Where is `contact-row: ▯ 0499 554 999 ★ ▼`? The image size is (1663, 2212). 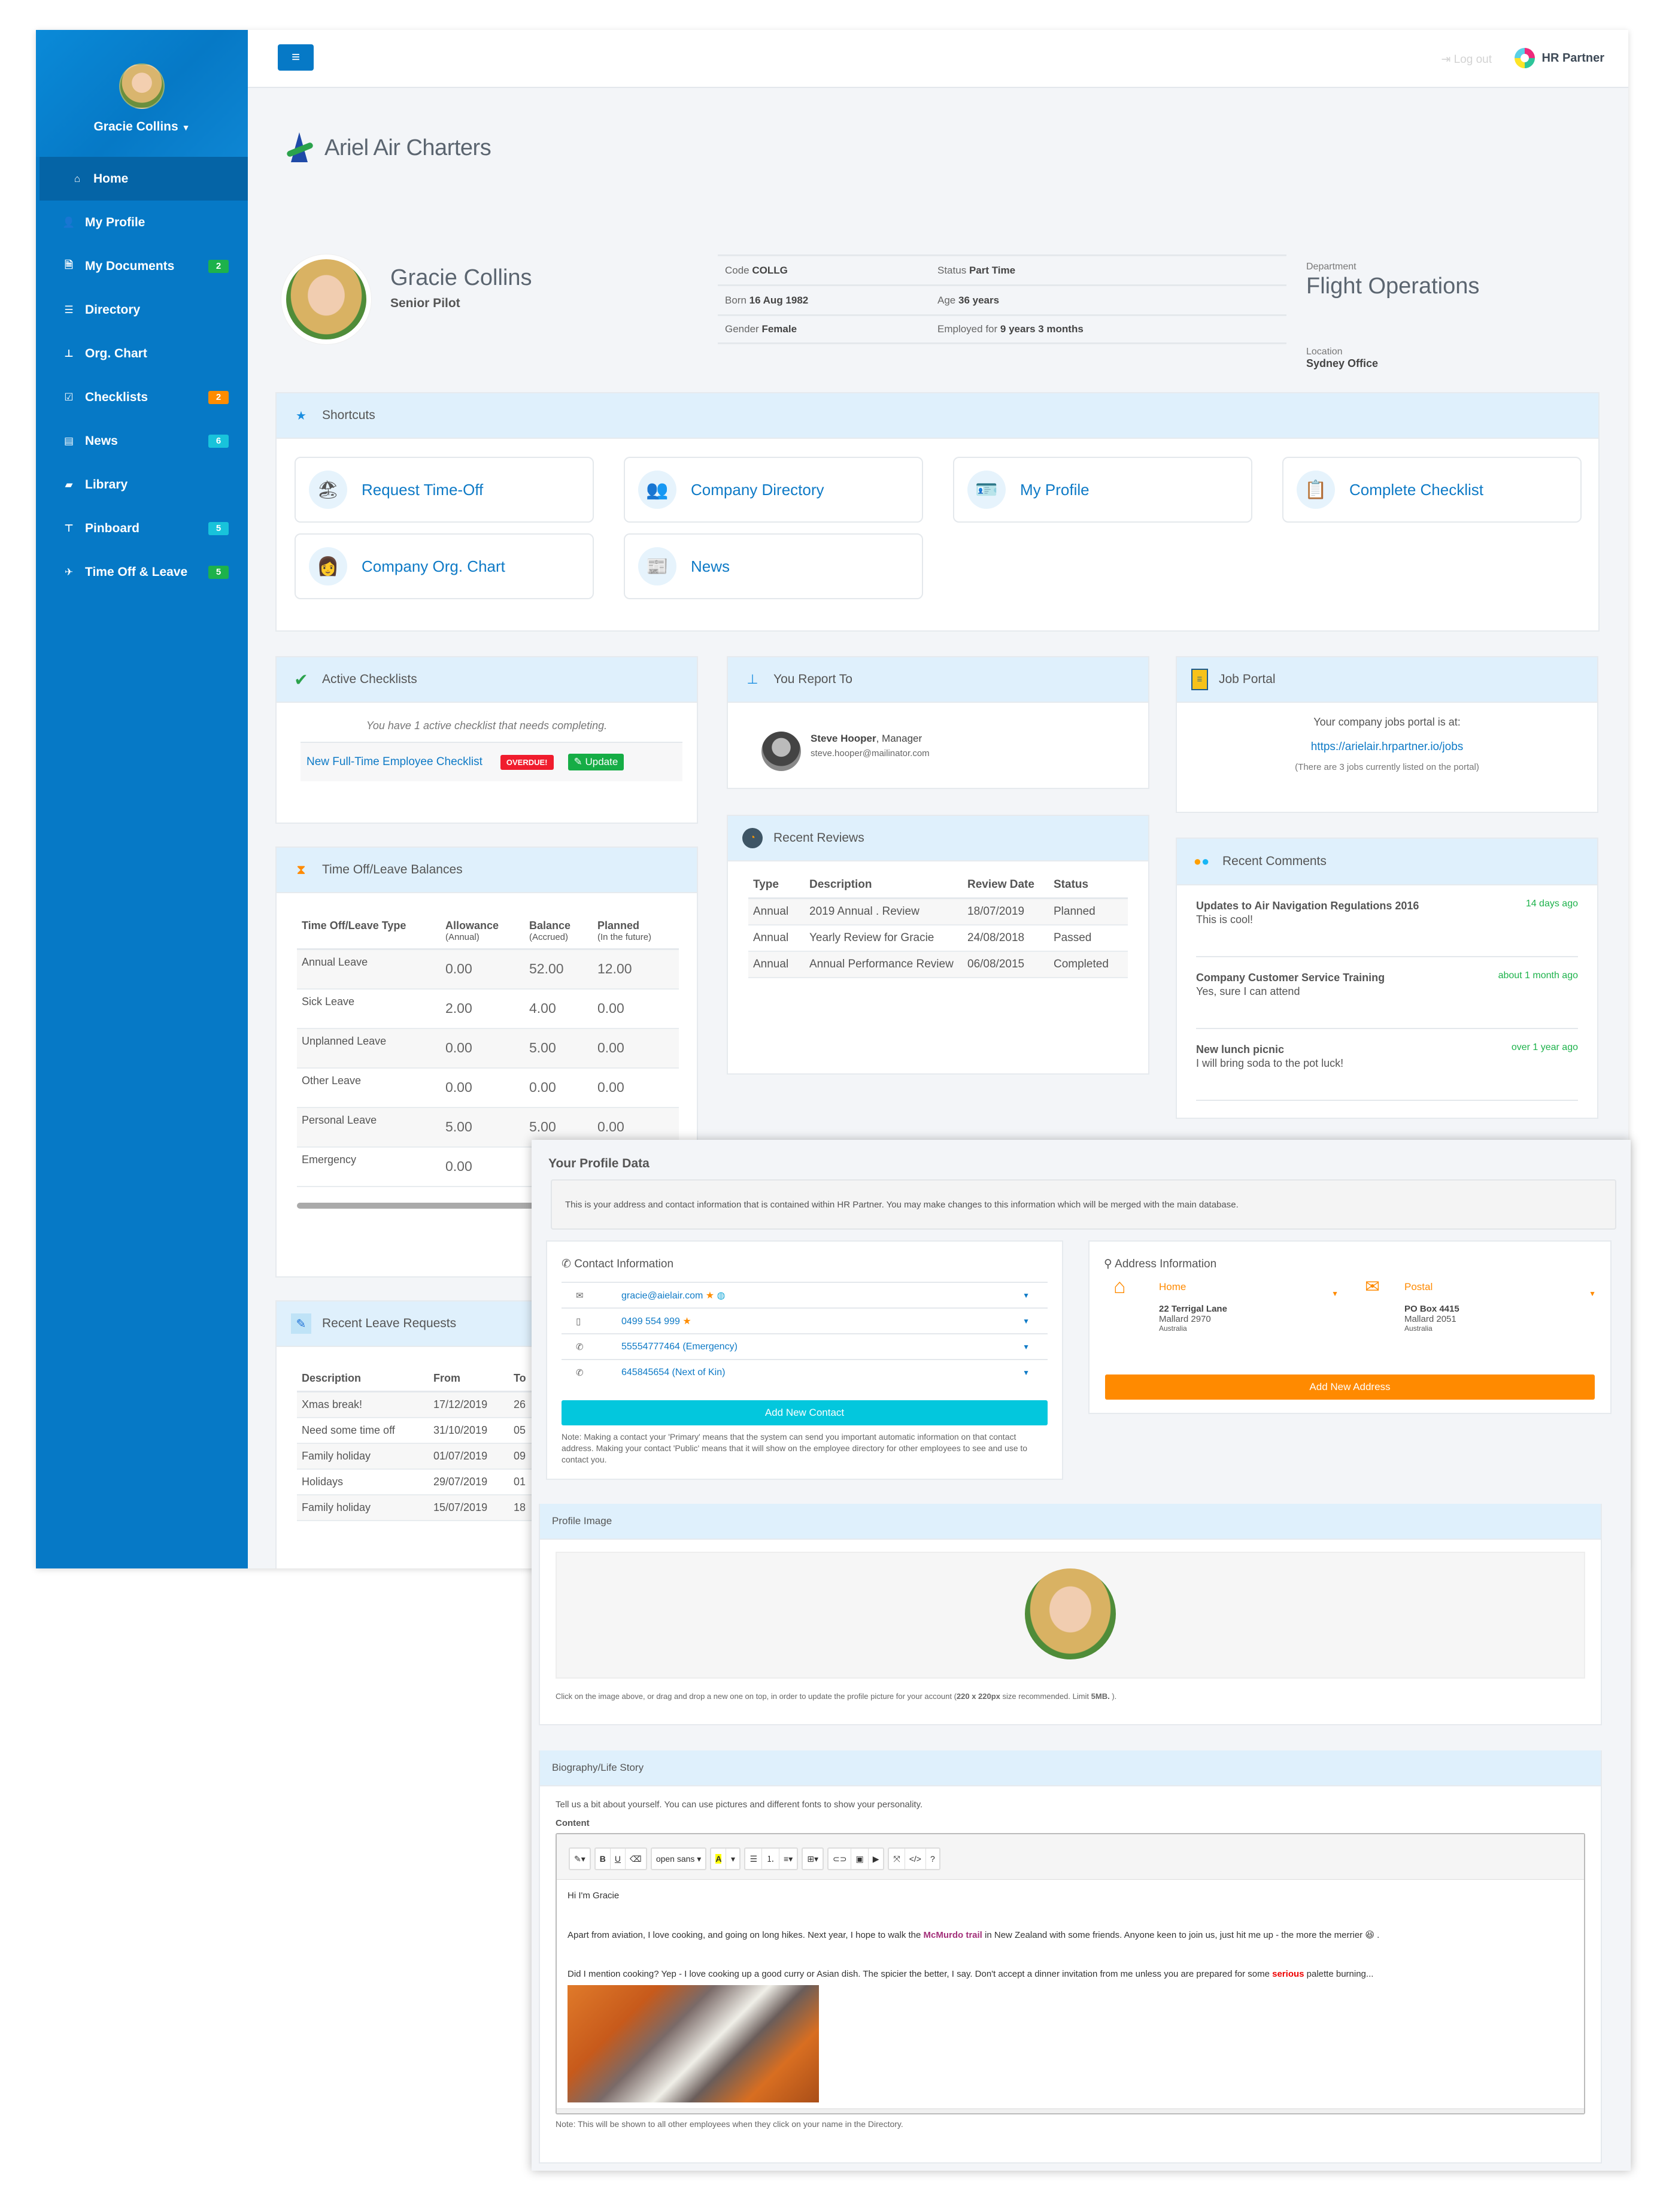
contact-row: ▯ 0499 554 999 ★ ▼ is located at coordinates (805, 1320).